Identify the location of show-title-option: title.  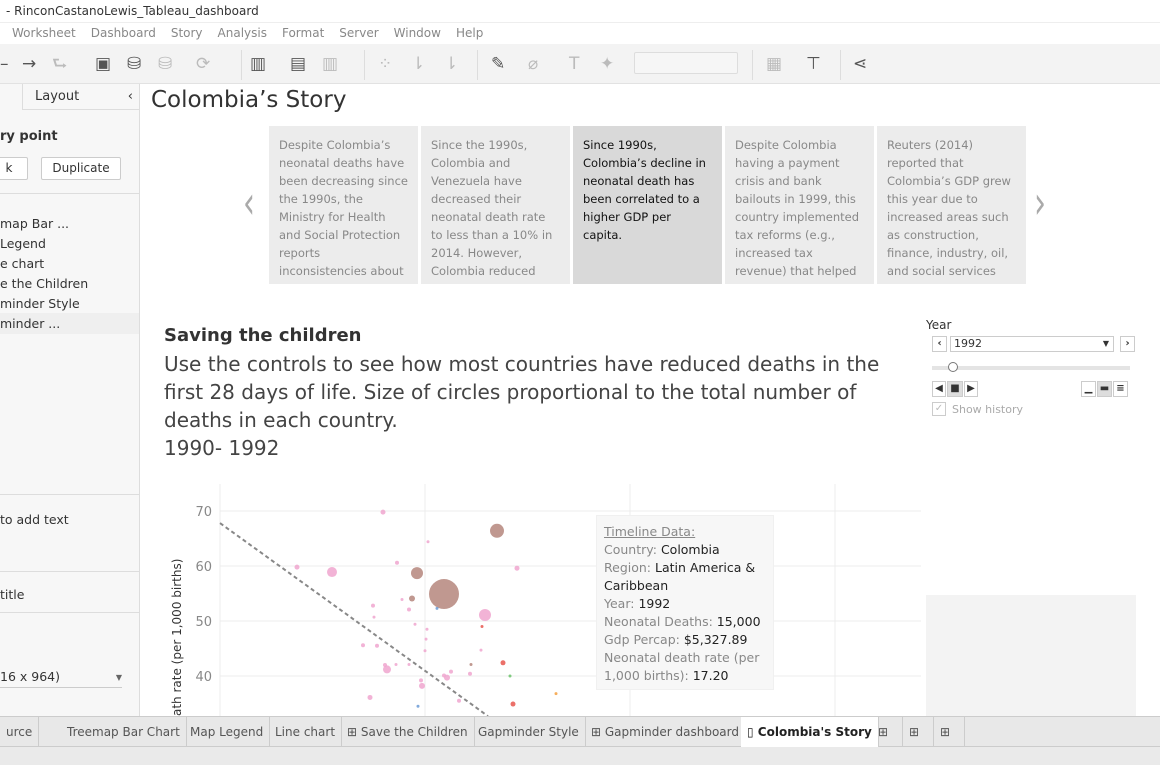
(12, 594).